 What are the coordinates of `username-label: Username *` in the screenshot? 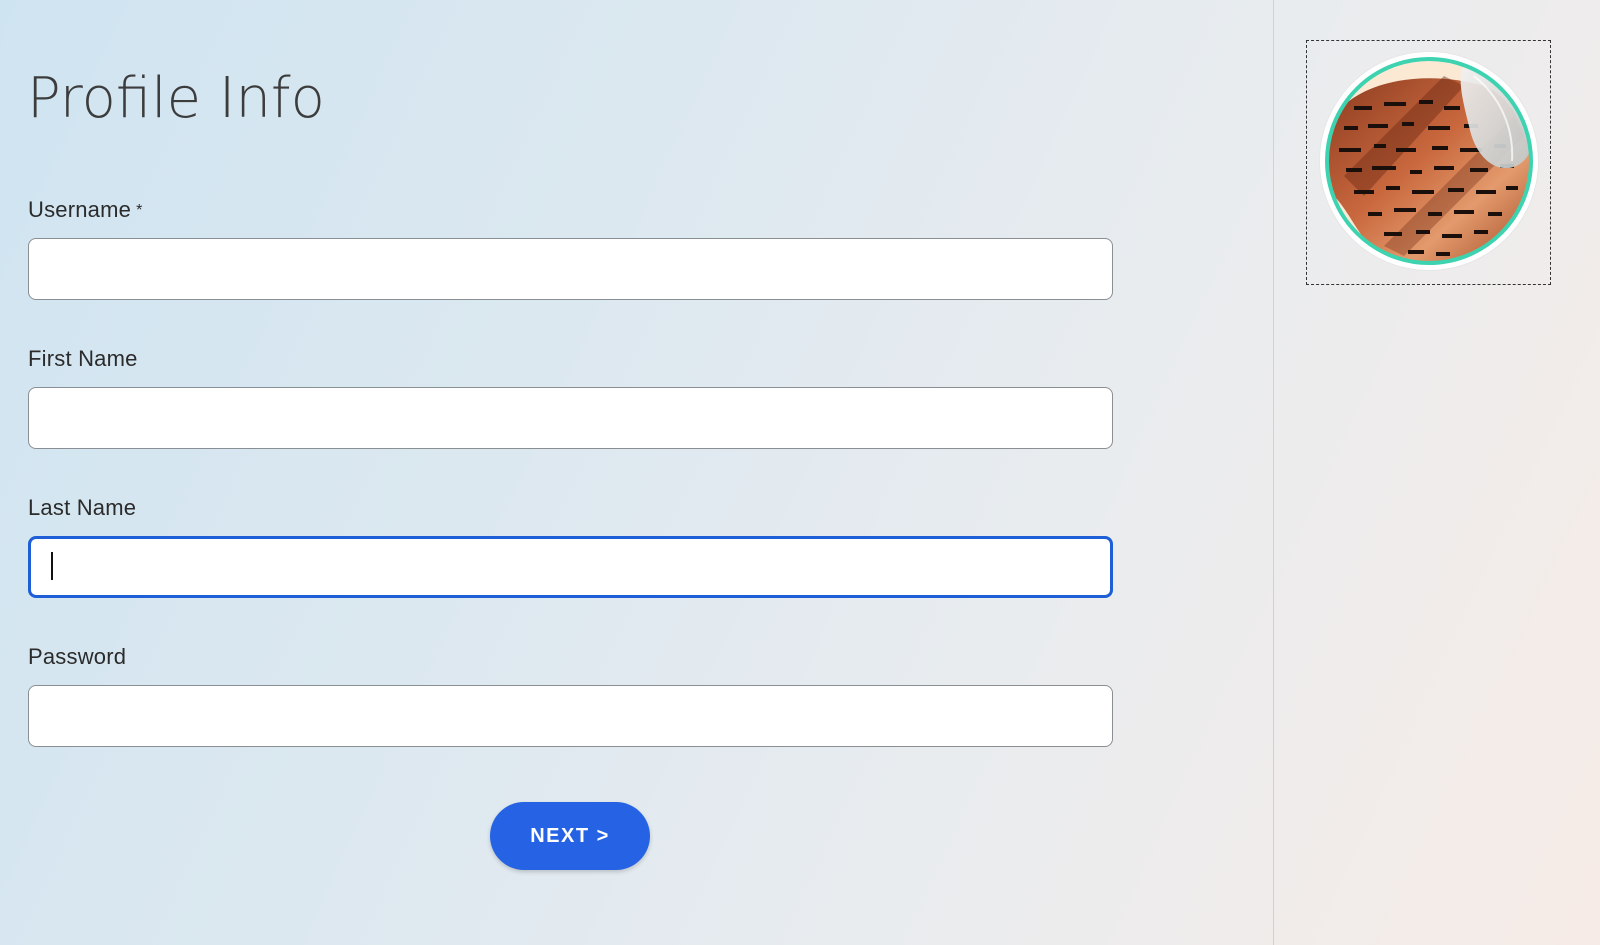 It's located at (570, 210).